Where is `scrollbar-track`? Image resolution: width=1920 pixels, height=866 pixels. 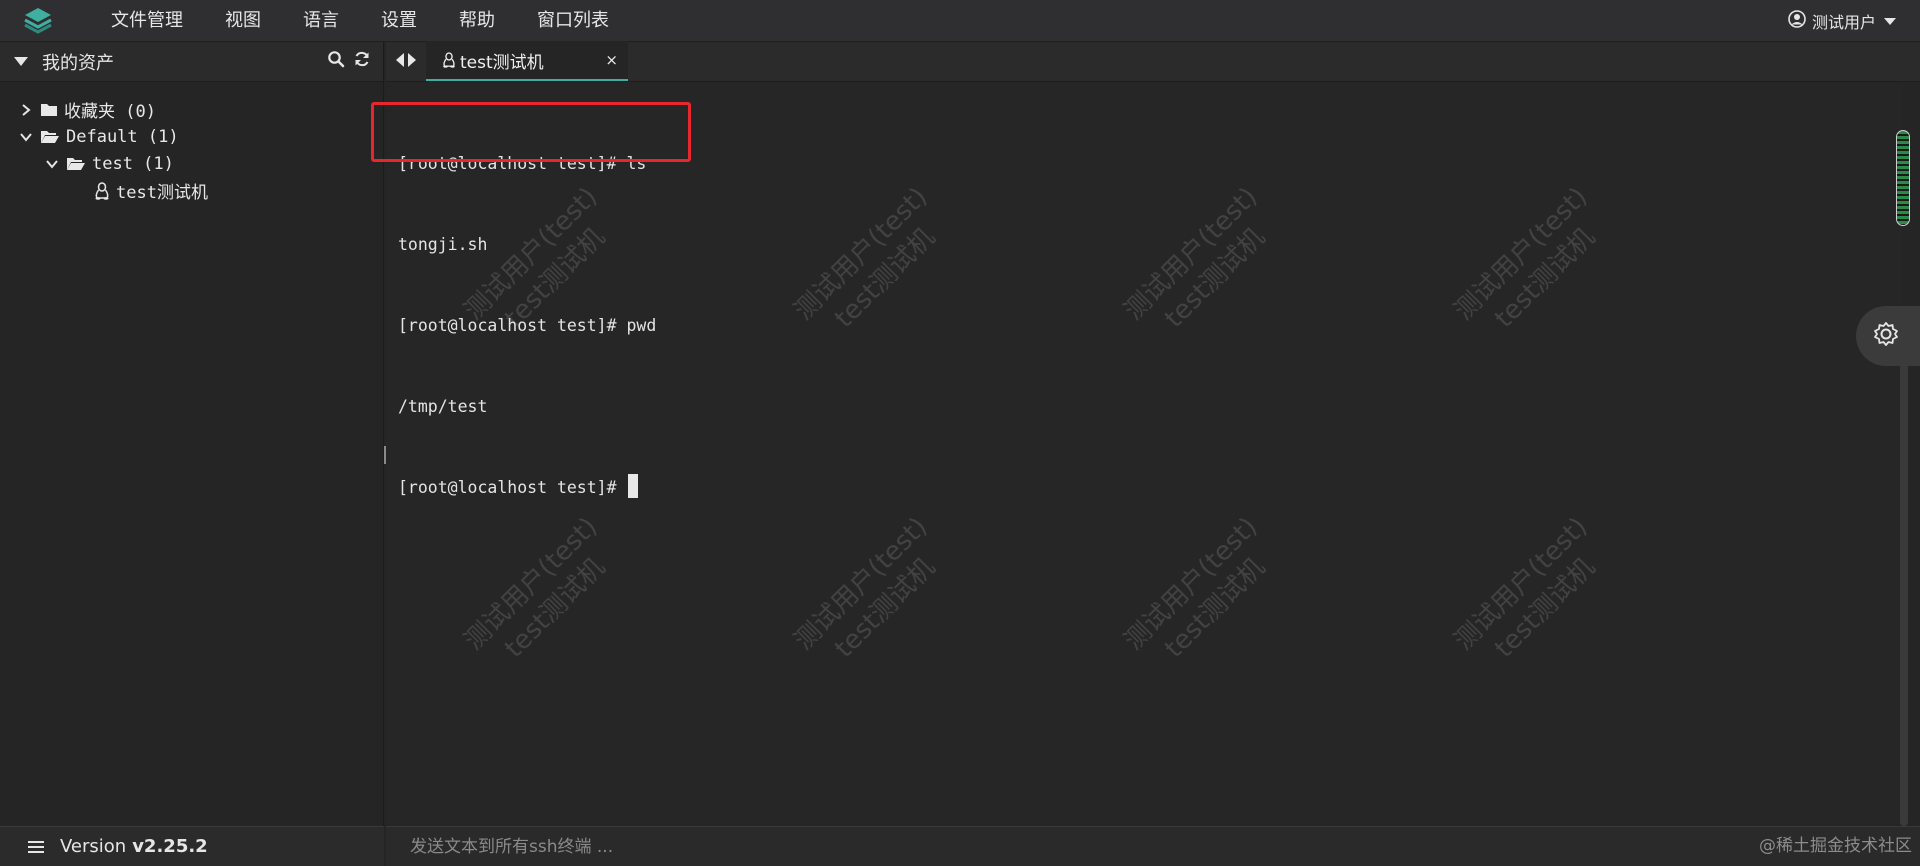 scrollbar-track is located at coordinates (1904, 583).